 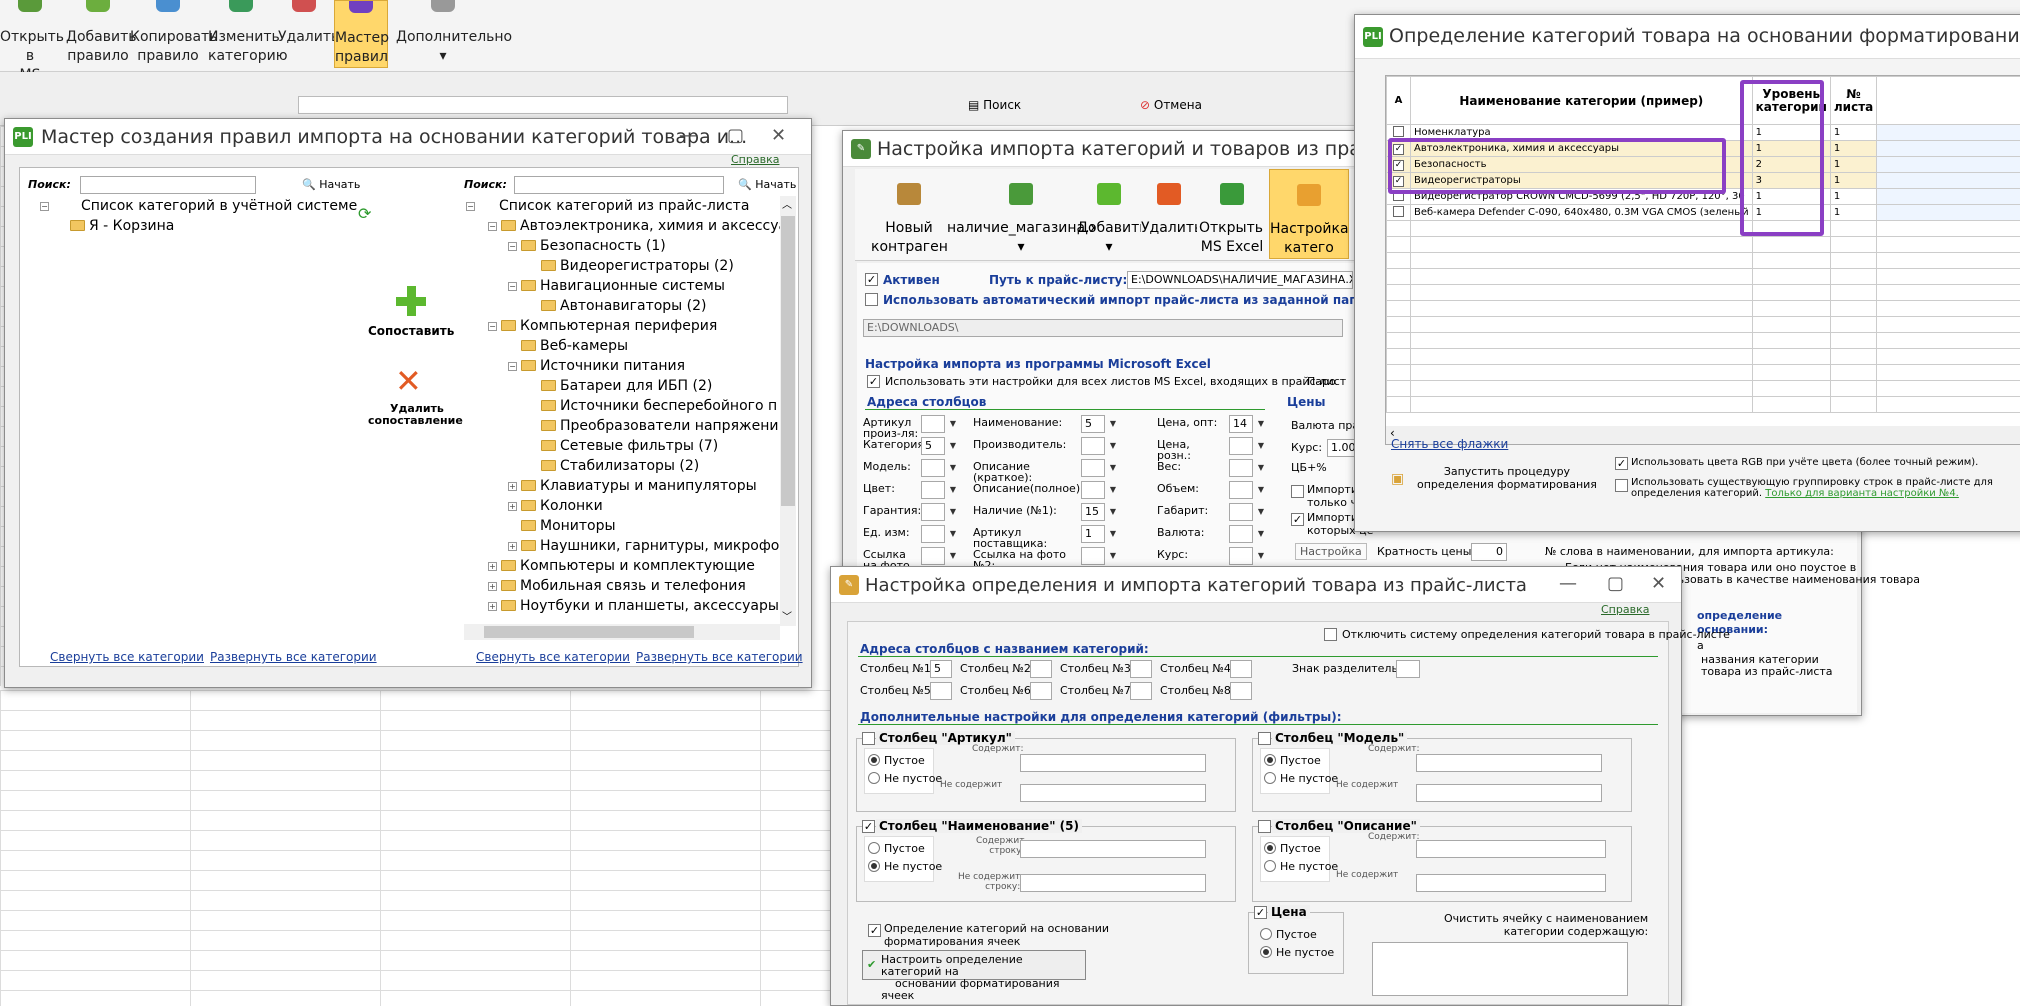 What do you see at coordinates (632, 486) in the screenshot?
I see `tree-item: + Клавиатуры и манипуляторы` at bounding box center [632, 486].